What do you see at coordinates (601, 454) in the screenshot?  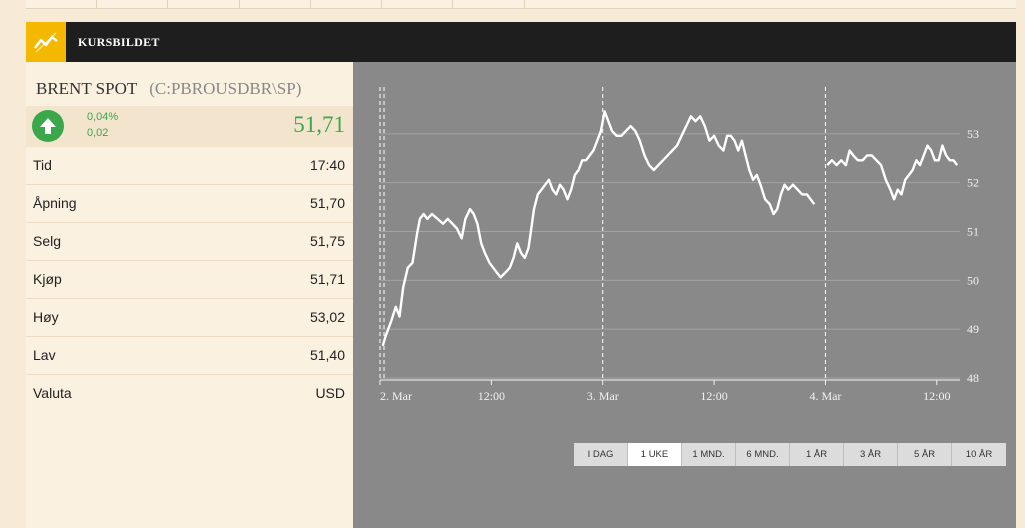 I see `range-button-i-dag: I DAG` at bounding box center [601, 454].